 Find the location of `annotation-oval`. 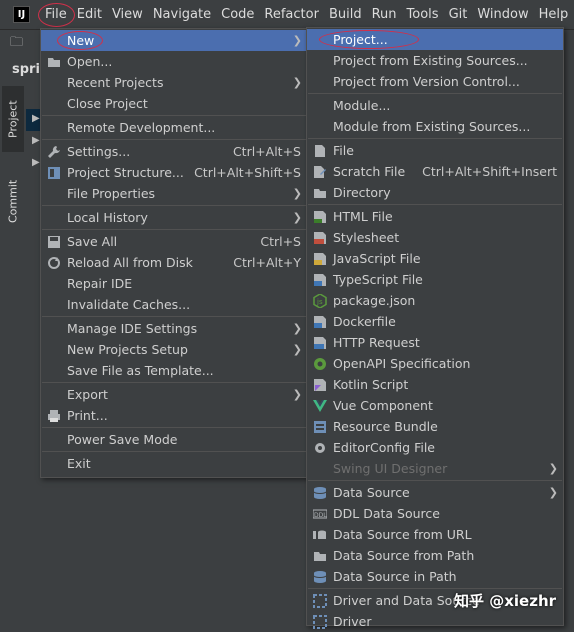

annotation-oval is located at coordinates (80, 40).